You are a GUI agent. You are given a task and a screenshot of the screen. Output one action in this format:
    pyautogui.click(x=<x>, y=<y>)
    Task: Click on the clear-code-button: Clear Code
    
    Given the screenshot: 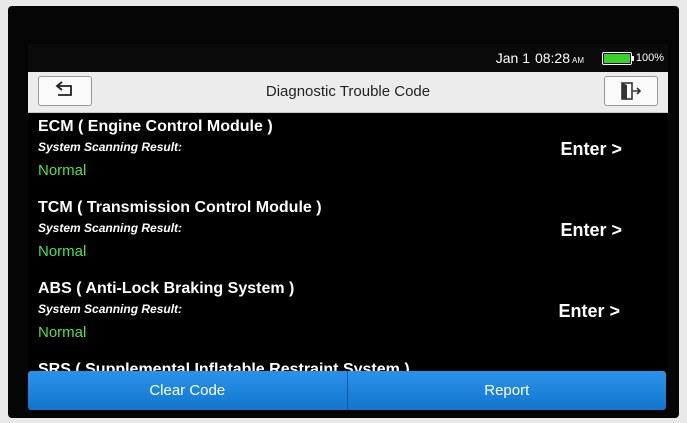 What is the action you would take?
    pyautogui.click(x=187, y=390)
    